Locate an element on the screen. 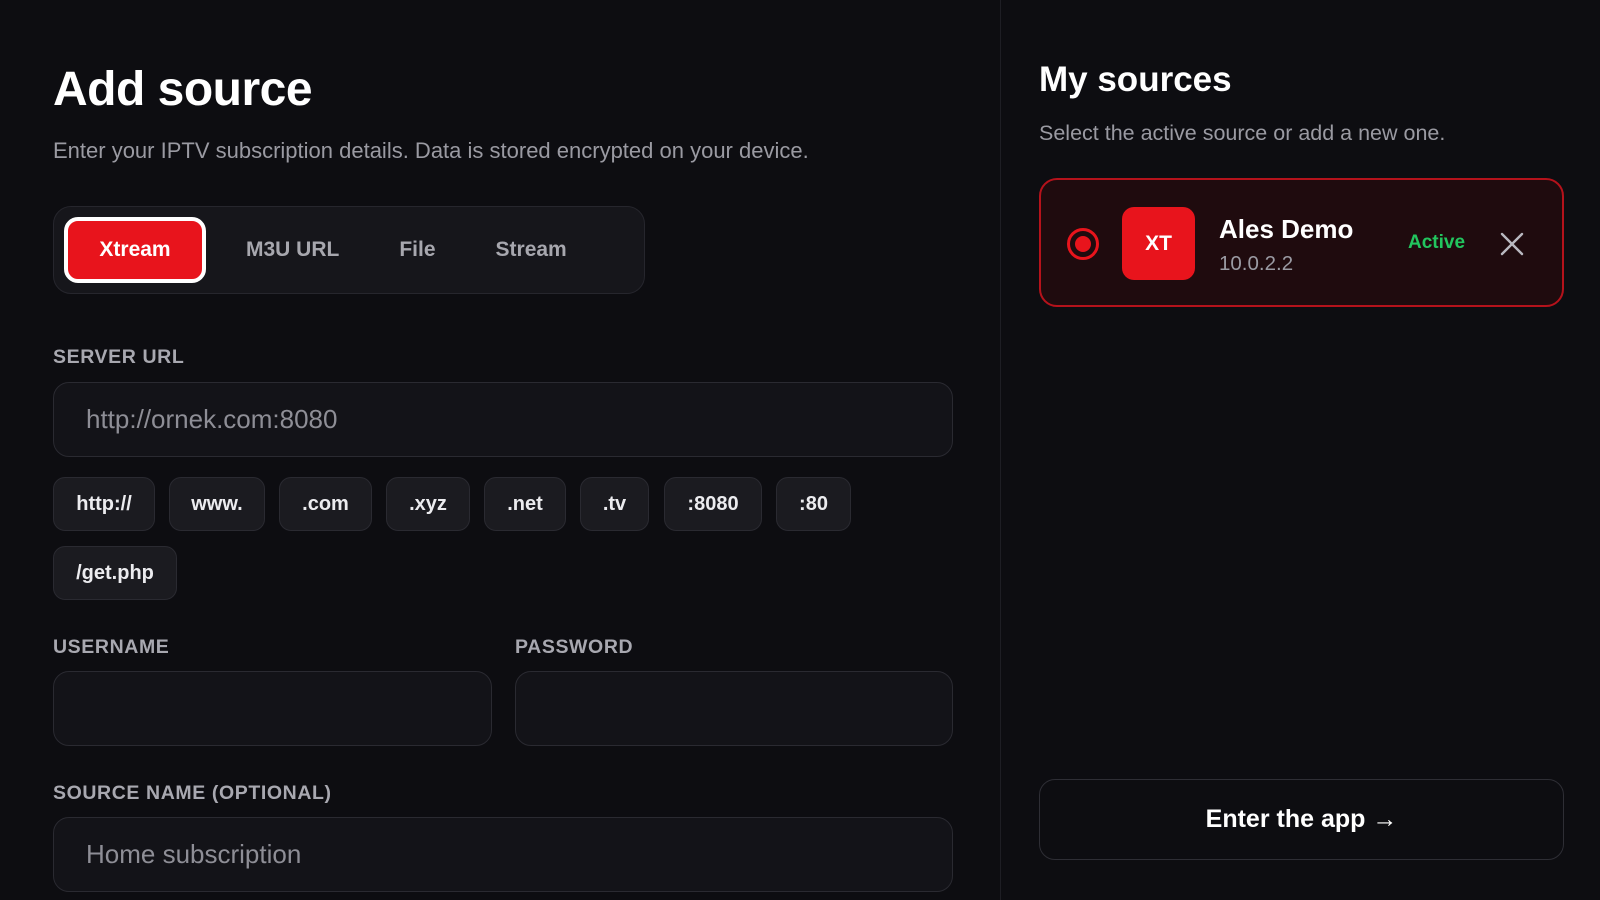  my-sources-title: My sources is located at coordinates (1135, 79).